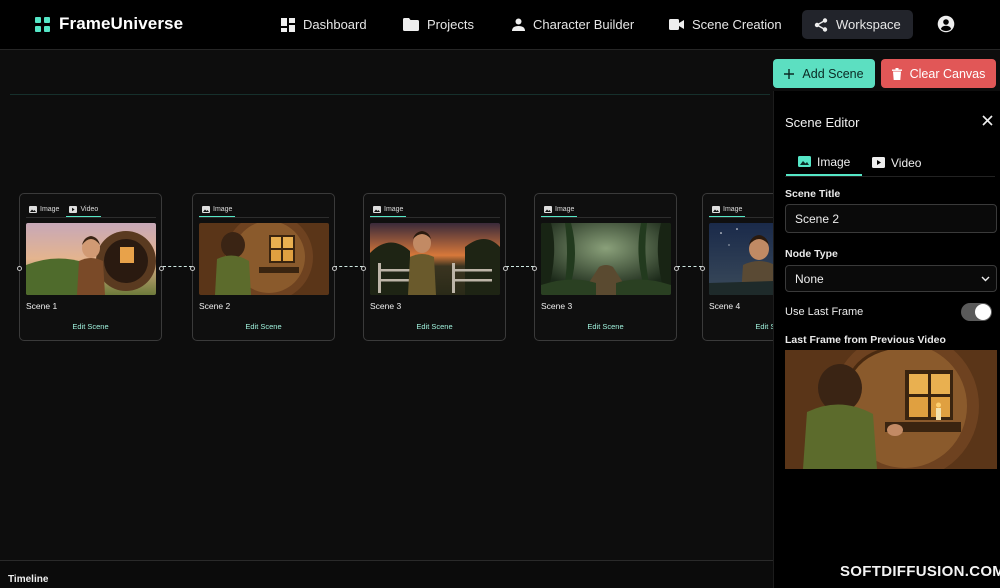 This screenshot has height=588, width=1000. What do you see at coordinates (865, 340) in the screenshot?
I see `last-frame-label: Last Frame from Previous Video` at bounding box center [865, 340].